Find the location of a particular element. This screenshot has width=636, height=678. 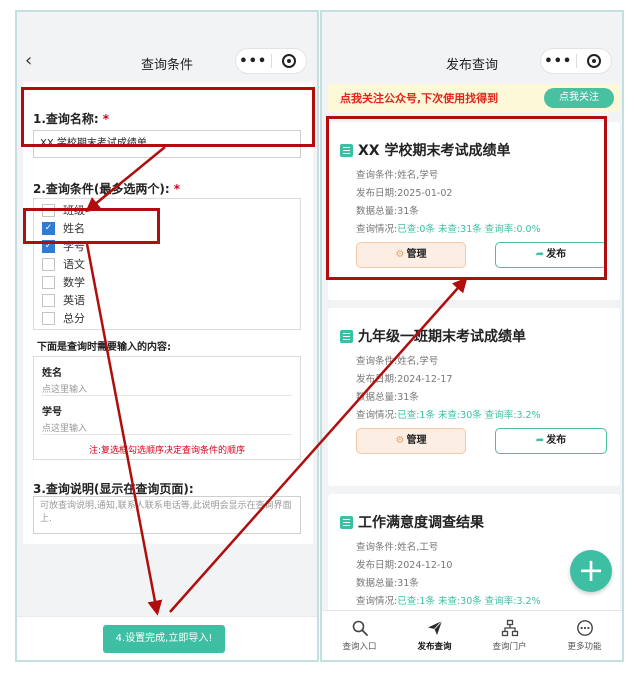

bottom-action-bar: 4.设置完成,立即导入! is located at coordinates (167, 638).